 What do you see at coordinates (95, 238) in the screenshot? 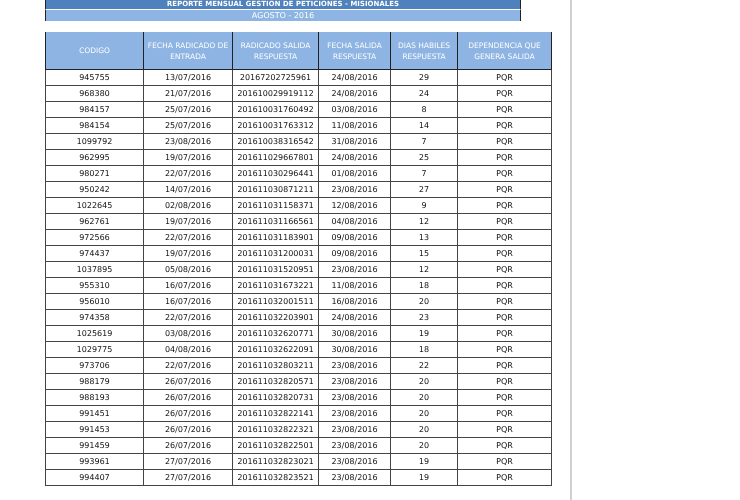
I see `table-cell: 972566` at bounding box center [95, 238].